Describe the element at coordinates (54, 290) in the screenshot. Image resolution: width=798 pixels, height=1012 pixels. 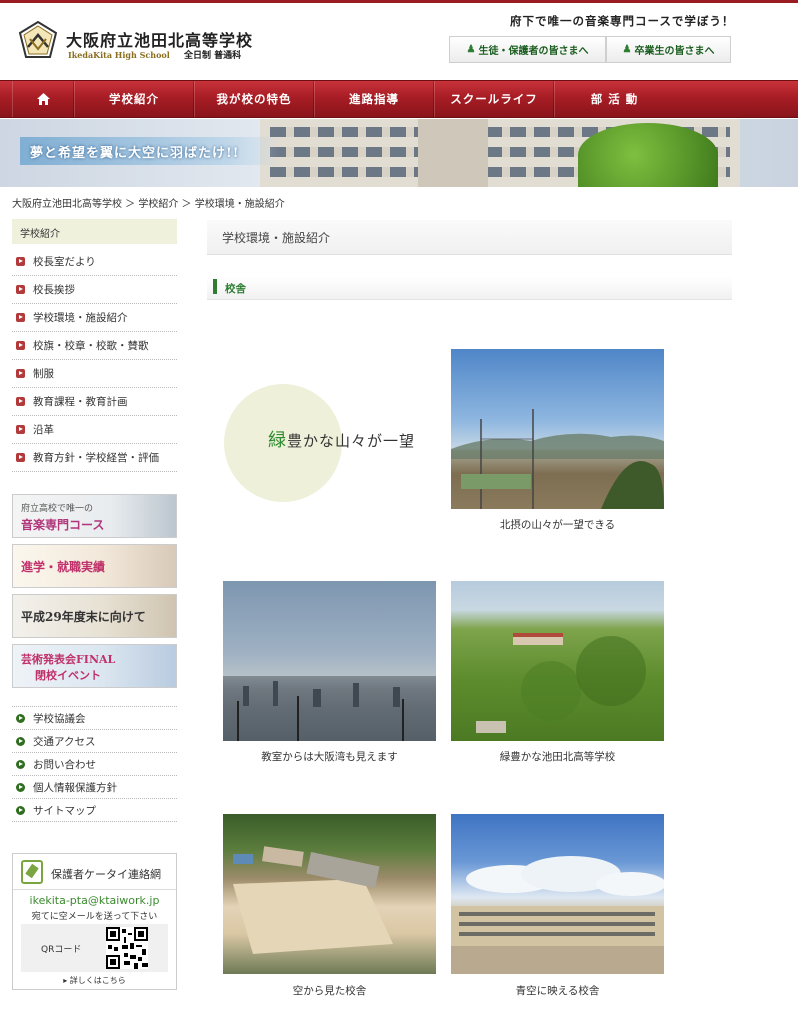
I see `sidebar-item-label: 校長挨拶` at that location.